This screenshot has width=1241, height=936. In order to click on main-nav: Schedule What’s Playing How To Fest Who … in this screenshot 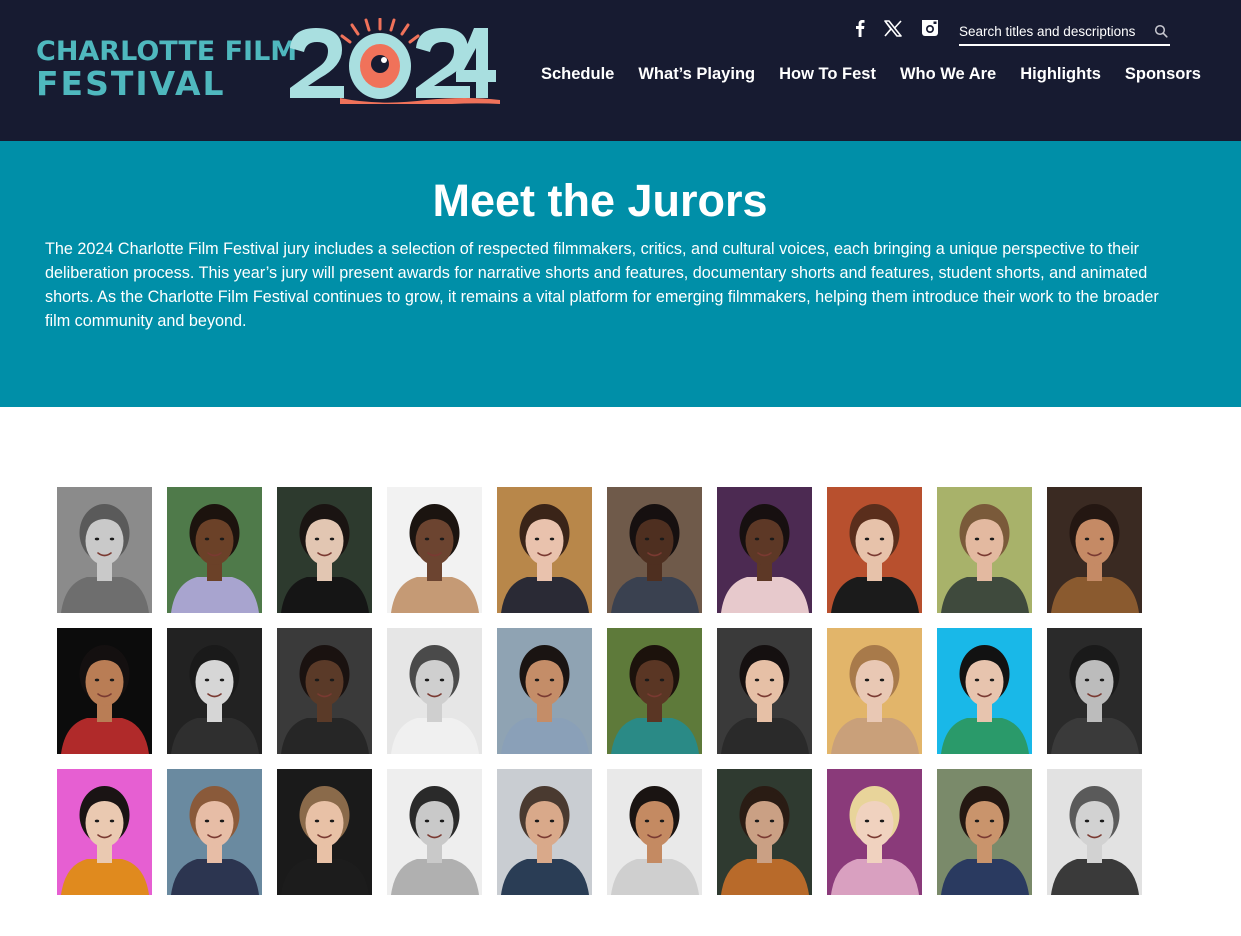, I will do `click(871, 74)`.